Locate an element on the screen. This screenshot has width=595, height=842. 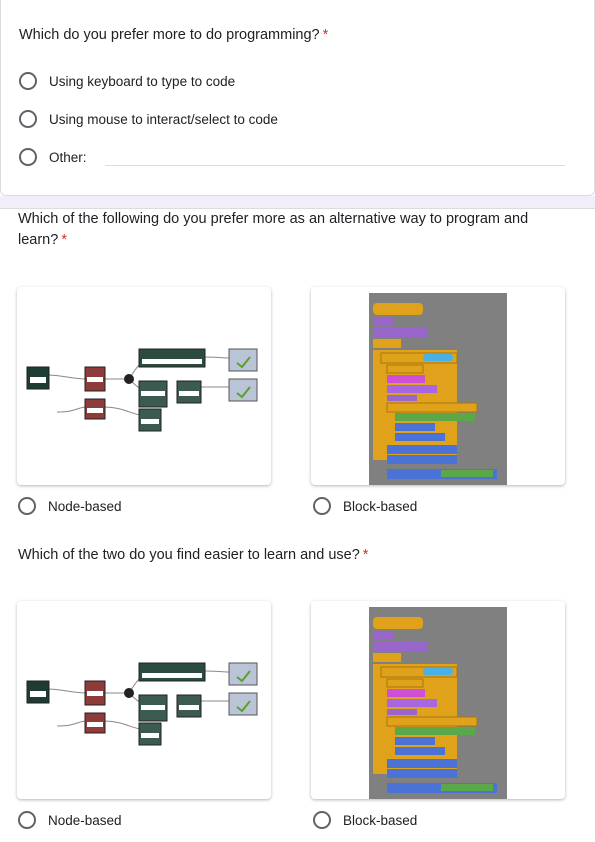
option-label: Using keyboard to type to code is located at coordinates (142, 81).